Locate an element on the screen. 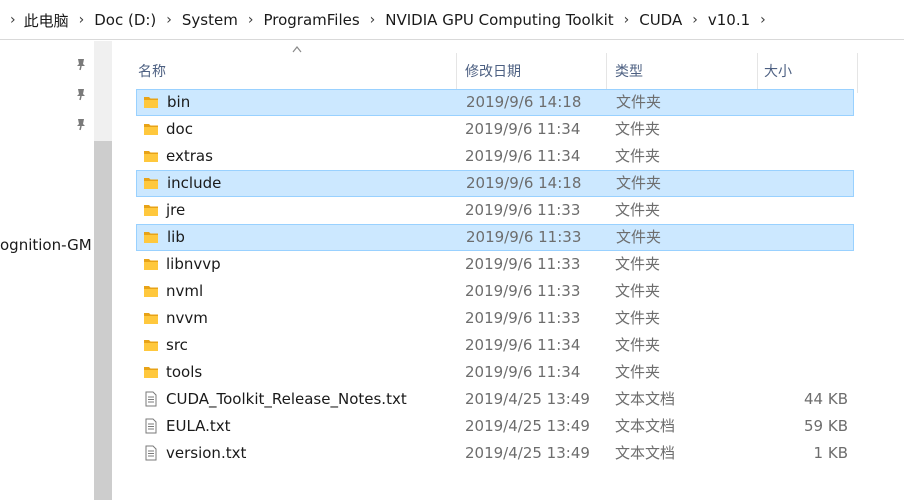  breadcrumb-item-version: v10.1 is located at coordinates (729, 20).